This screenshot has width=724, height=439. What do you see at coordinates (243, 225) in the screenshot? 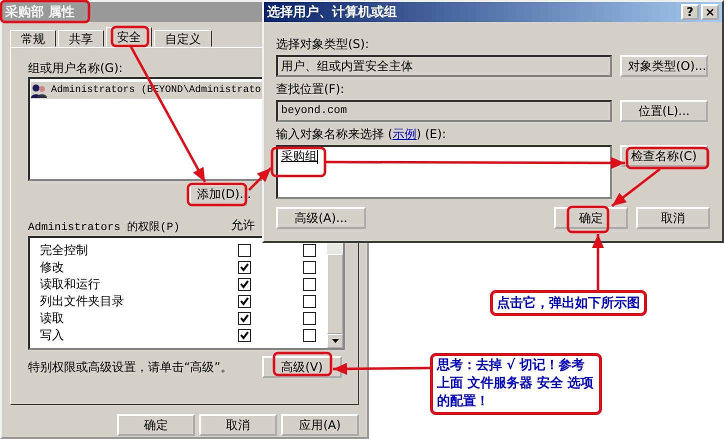
I see `allow-header: 允许` at bounding box center [243, 225].